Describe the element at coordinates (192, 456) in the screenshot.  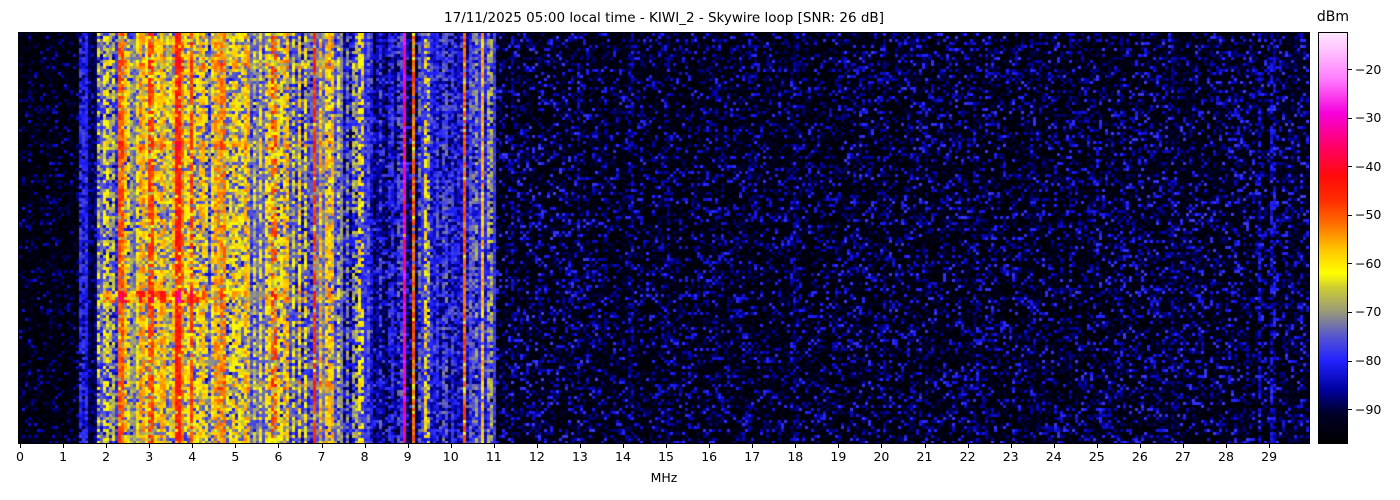
I see `x-tick-label: 4` at that location.